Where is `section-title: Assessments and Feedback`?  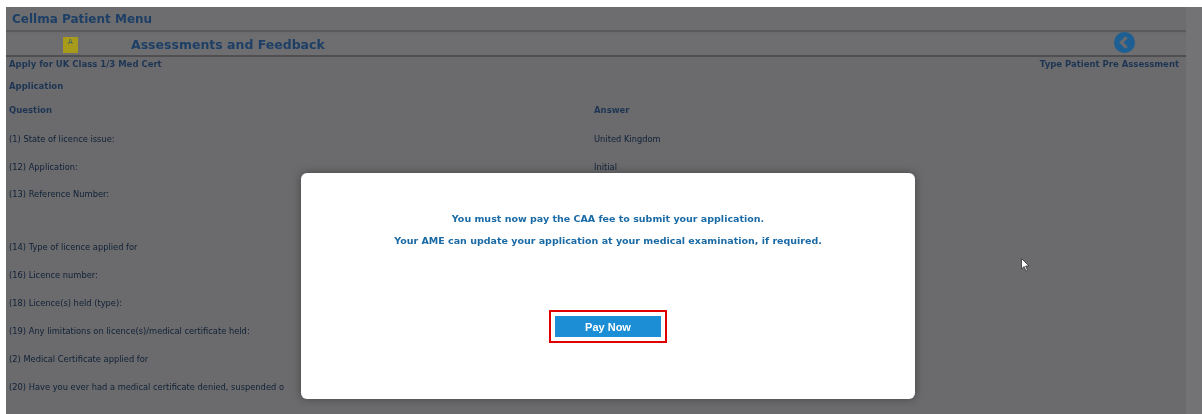 section-title: Assessments and Feedback is located at coordinates (228, 44).